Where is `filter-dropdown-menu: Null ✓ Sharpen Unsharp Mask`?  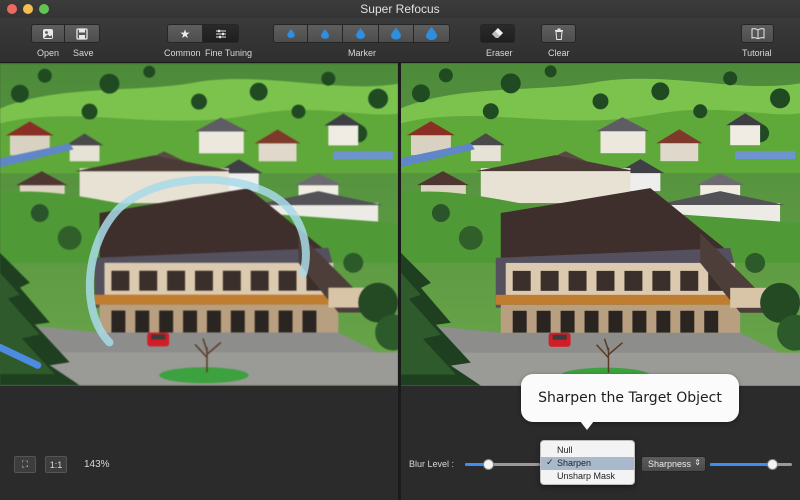
filter-dropdown-menu: Null ✓ Sharpen Unsharp Mask is located at coordinates (587, 462).